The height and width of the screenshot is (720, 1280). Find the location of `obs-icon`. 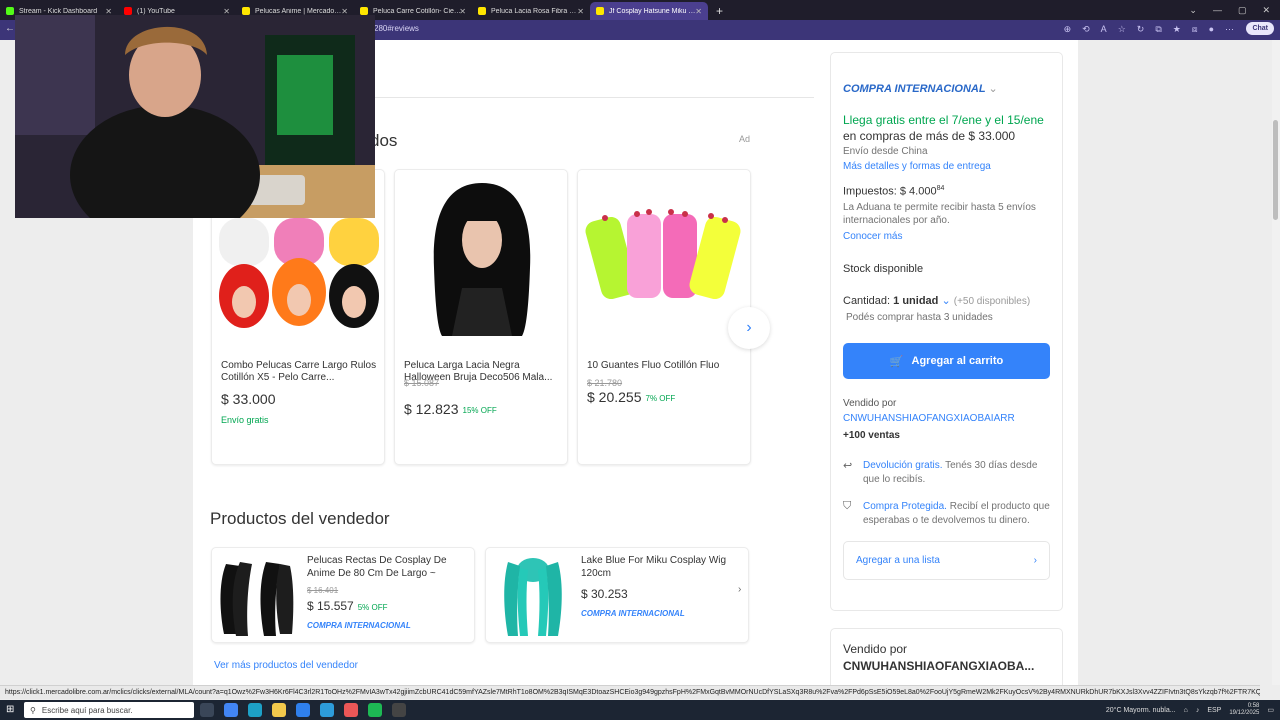

obs-icon is located at coordinates (399, 710).